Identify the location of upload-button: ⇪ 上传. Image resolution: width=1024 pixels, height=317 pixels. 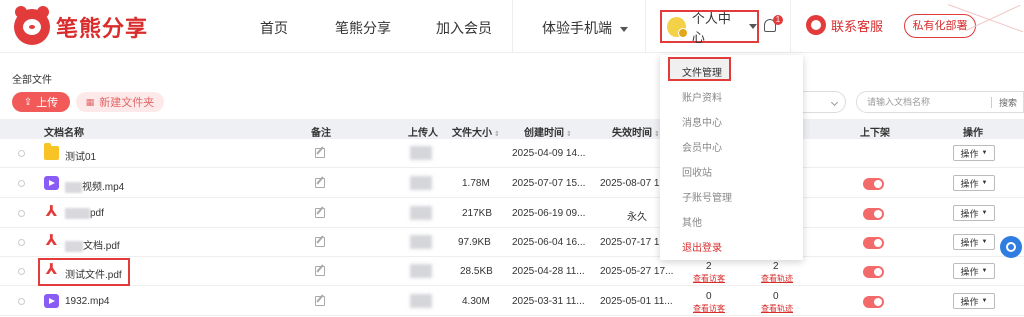
(41, 102).